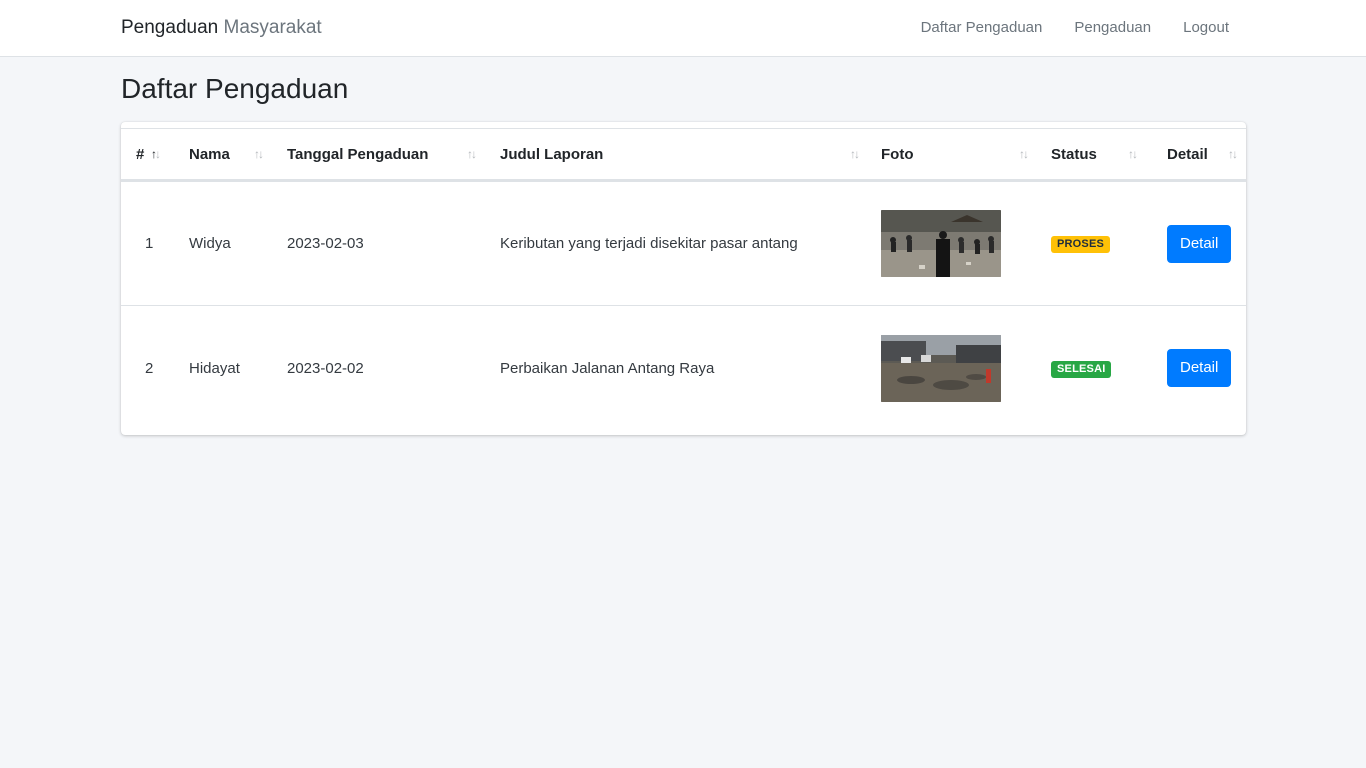 The image size is (1366, 768). Describe the element at coordinates (941, 368) in the screenshot. I see `photo-thumbnail-road` at that location.